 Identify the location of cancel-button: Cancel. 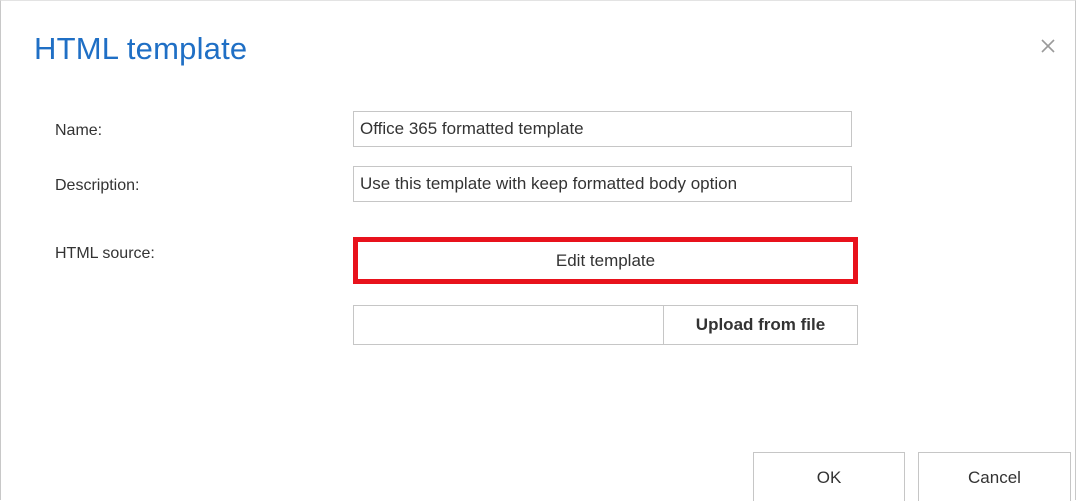
(994, 476).